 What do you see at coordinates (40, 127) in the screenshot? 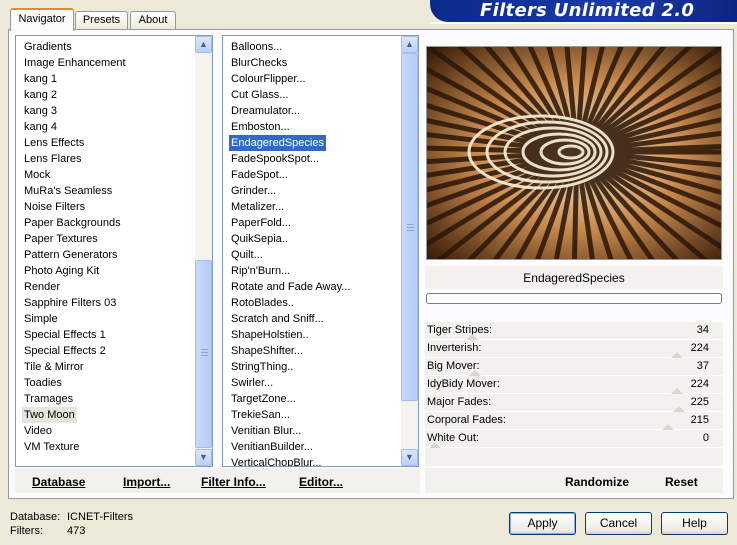
I see `category-item: kang 4` at bounding box center [40, 127].